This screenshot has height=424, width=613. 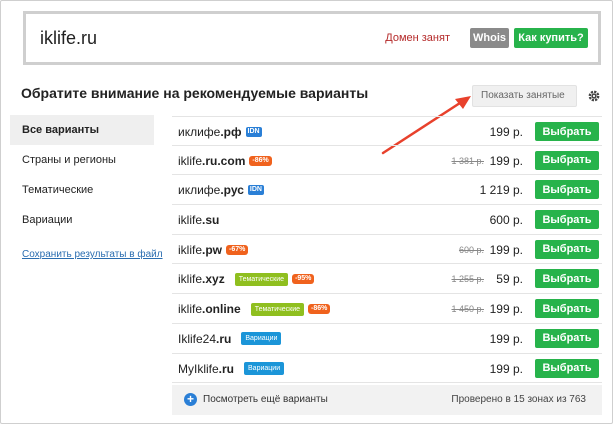 I want to click on show-busy-toggle: Показать занятые, so click(x=524, y=96).